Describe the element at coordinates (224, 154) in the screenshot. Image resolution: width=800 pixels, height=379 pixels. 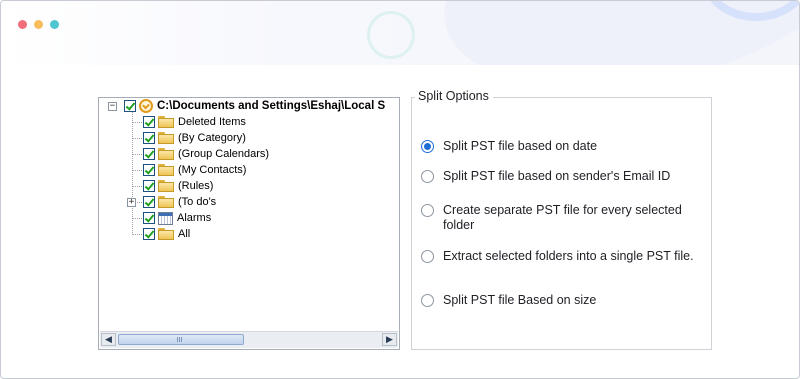
I see `tree-item-label: (Group Calendars)` at that location.